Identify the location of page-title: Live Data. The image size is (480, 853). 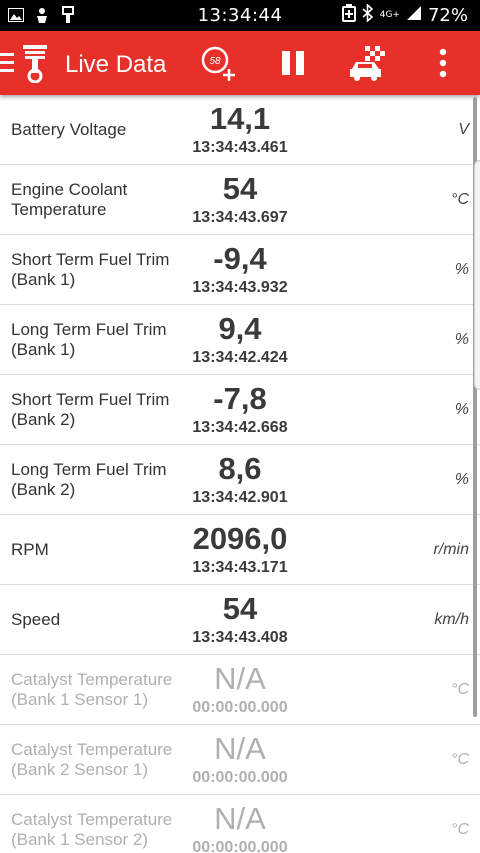
(116, 64).